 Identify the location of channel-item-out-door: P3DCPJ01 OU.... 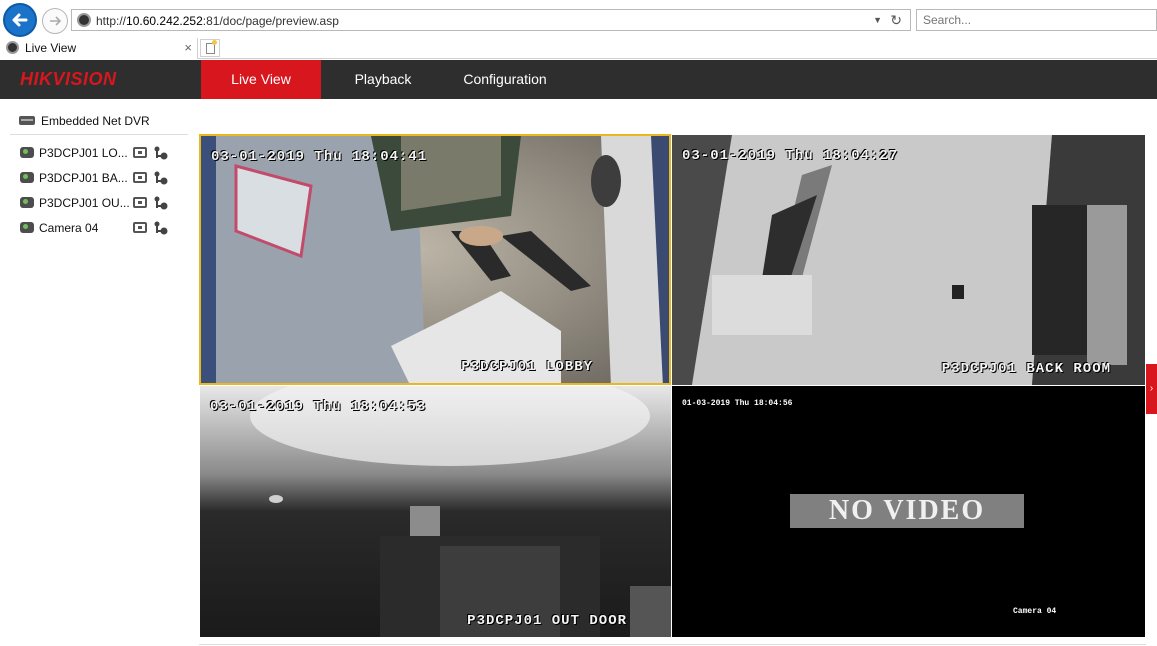
(104, 203).